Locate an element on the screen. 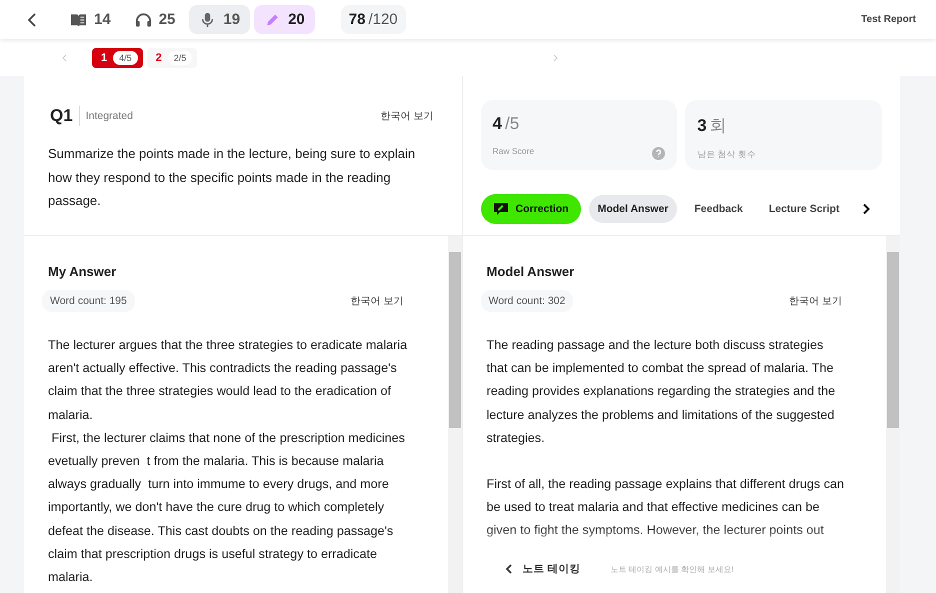  question-type: Integrated is located at coordinates (109, 116).